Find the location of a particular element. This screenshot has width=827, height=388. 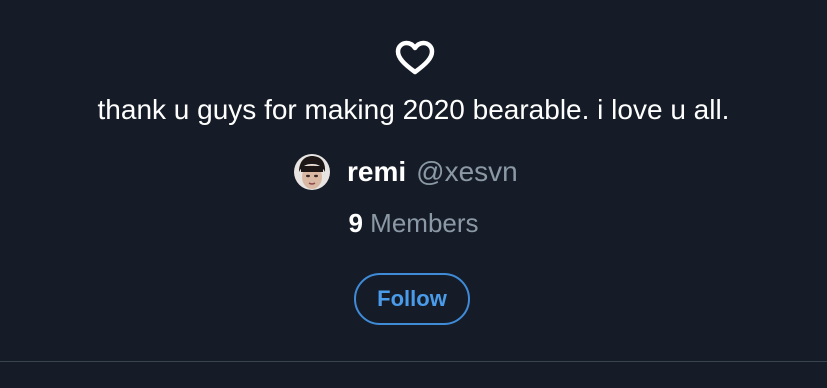

members-count: 9 is located at coordinates (355, 223).